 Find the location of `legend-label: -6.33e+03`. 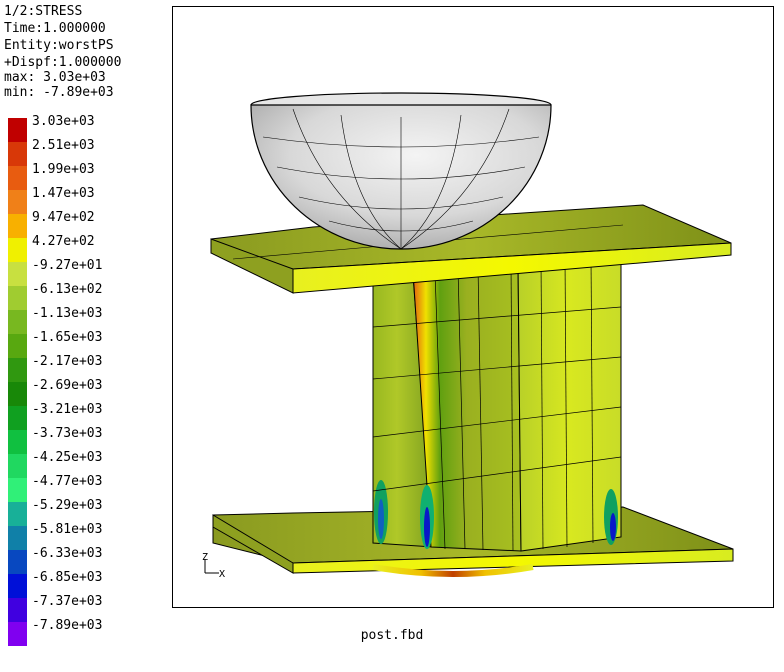

legend-label: -6.33e+03 is located at coordinates (67, 553).